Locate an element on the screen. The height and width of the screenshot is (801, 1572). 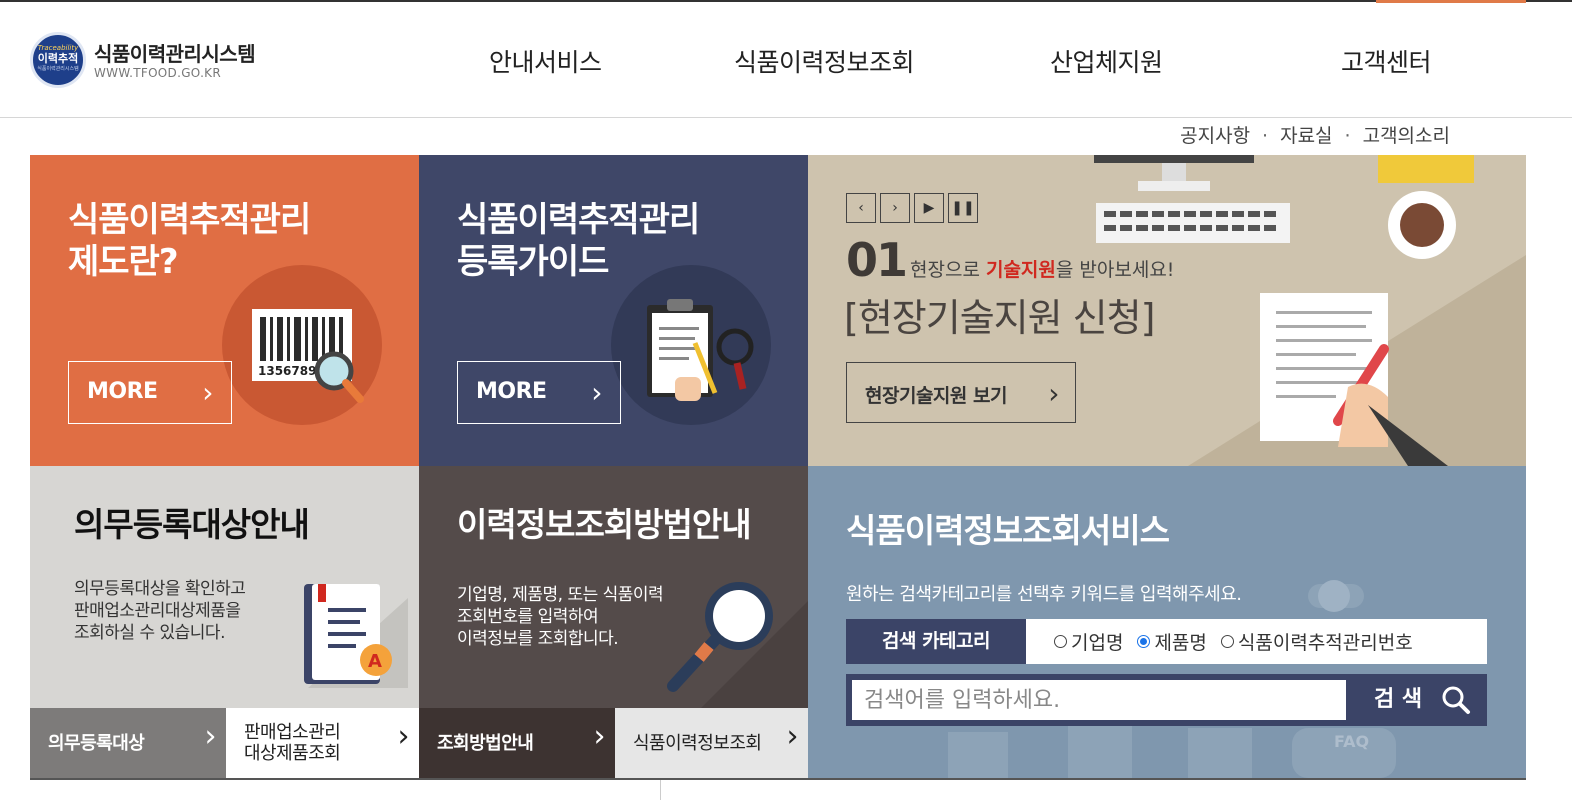
panel-description: 원하는 검색카테고리를 선택후 키워드를 입력해주세요. is located at coordinates (1044, 594).